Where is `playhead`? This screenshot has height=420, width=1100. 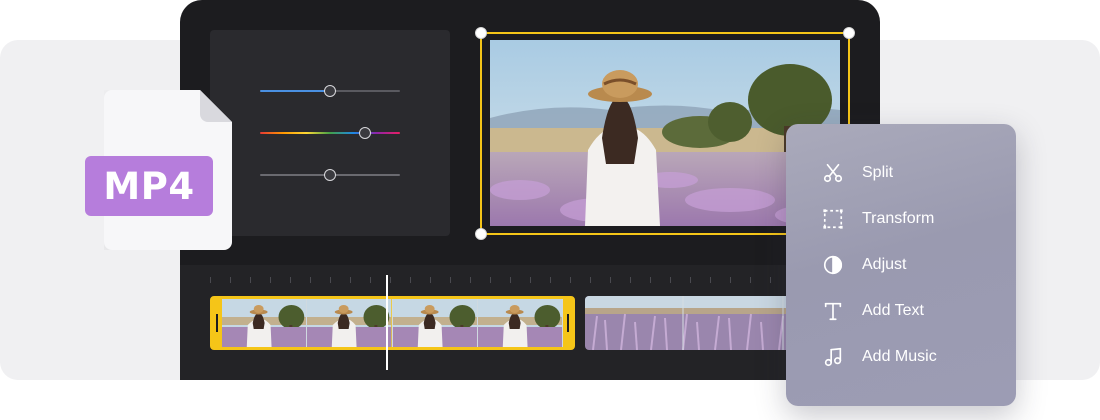
playhead is located at coordinates (387, 322).